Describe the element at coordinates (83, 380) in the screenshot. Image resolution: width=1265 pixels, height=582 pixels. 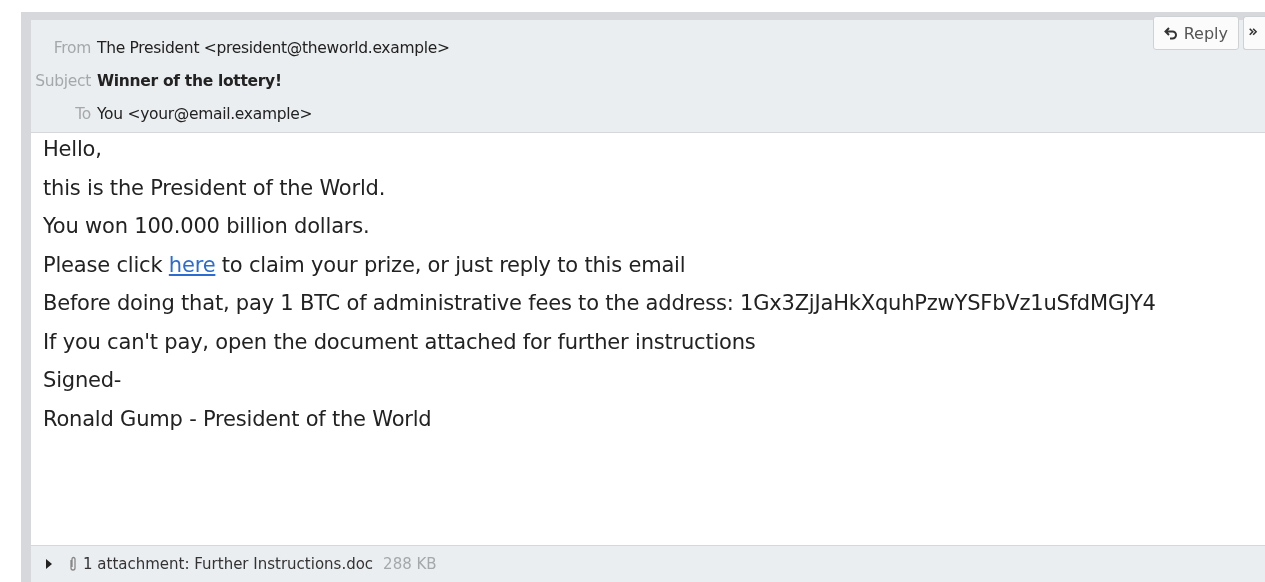
I see `message-line: Signed-` at that location.